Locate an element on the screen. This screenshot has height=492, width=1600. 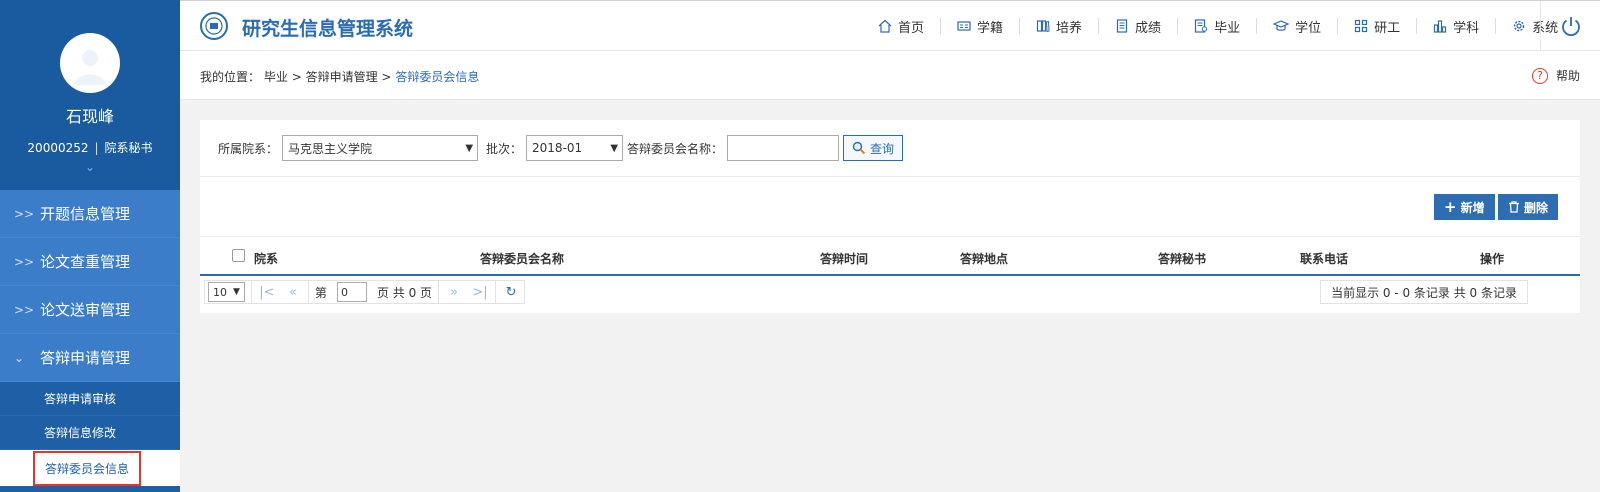
sidebar-menu: >> 开题信息管理 >> 论文查重管理 >> 论文送审管理 ⌄ 答辩申请管理 is located at coordinates (90, 286).